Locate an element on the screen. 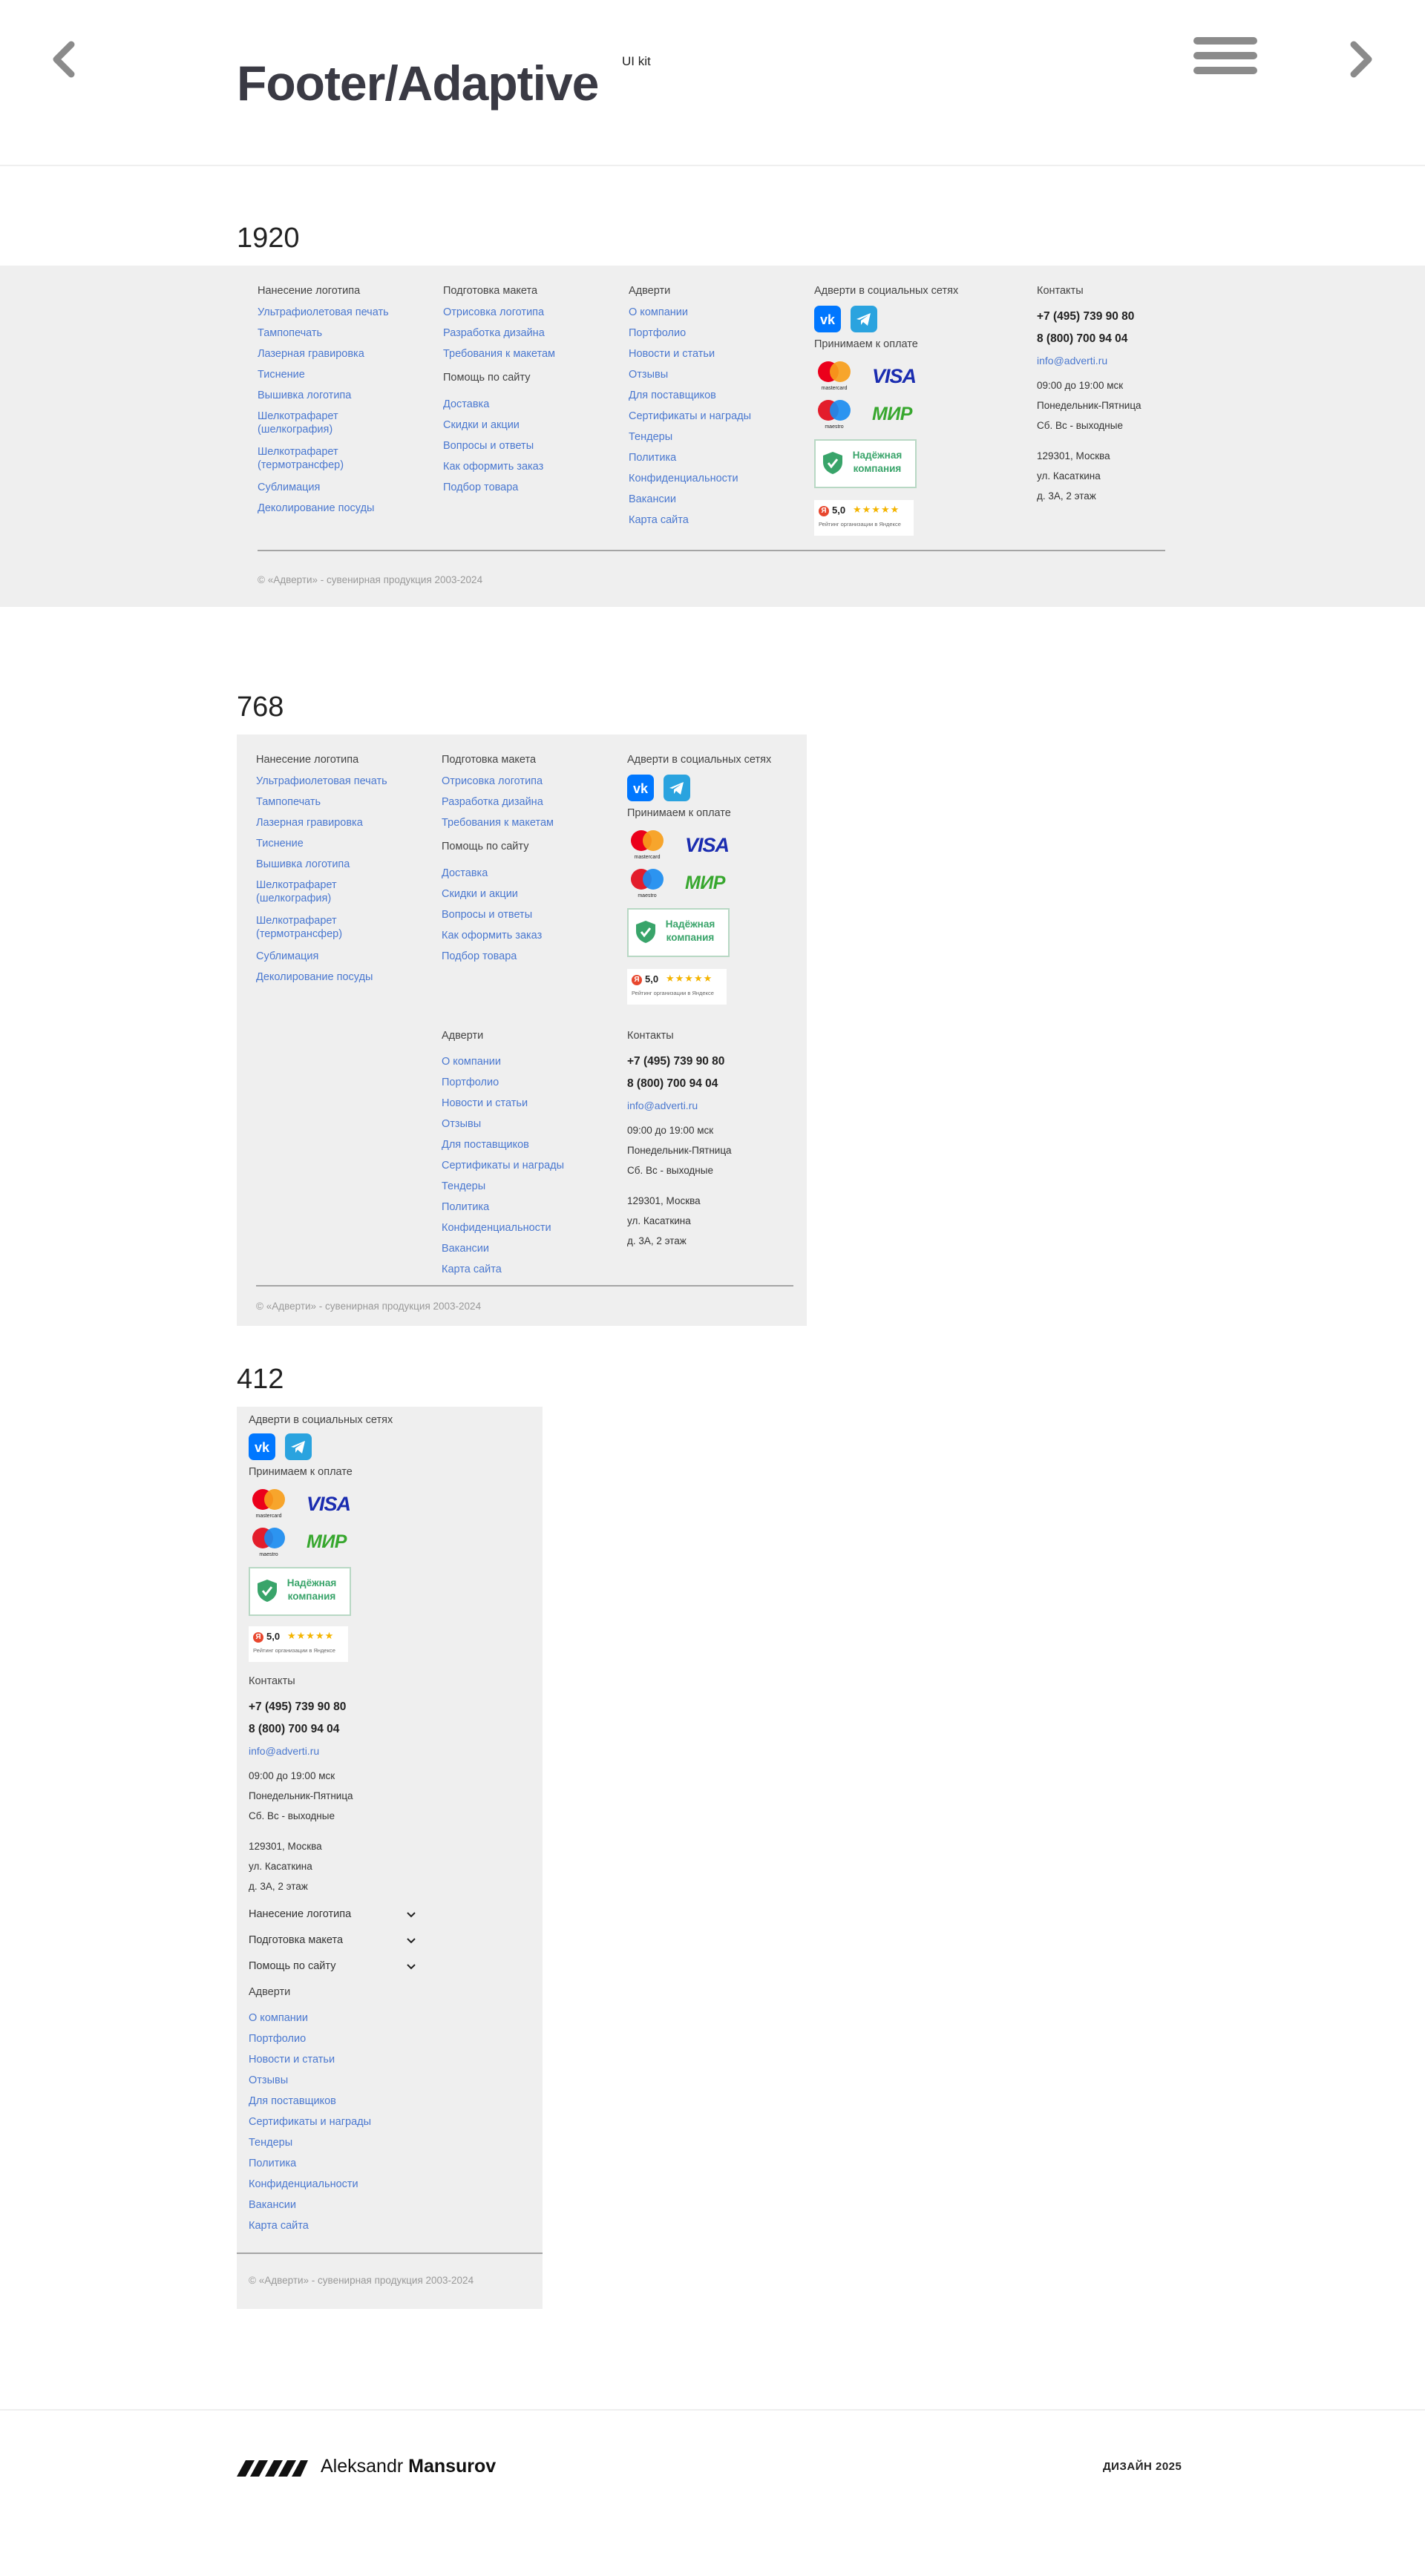 Image resolution: width=1425 pixels, height=2576 pixels. chevron-right-icon is located at coordinates (1361, 59).